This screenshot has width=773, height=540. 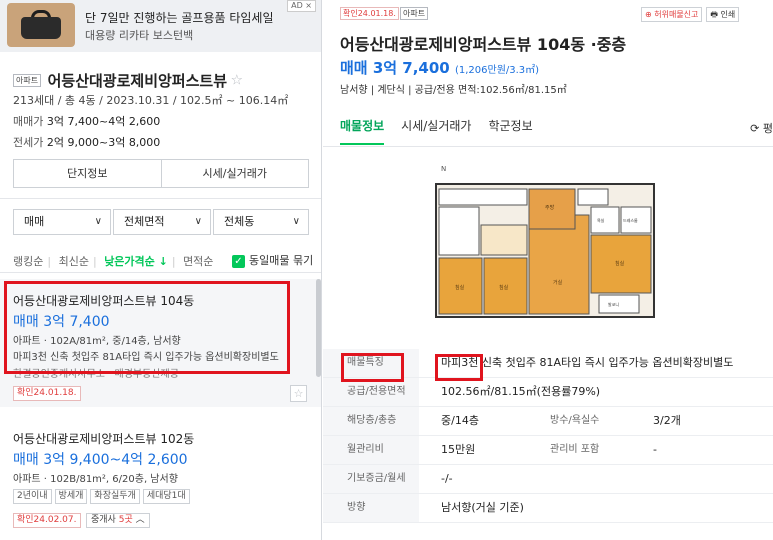 I want to click on info-value: 마피3천 신축 첫입주 81A타입 즉시 입주가능 옵션비확장비별도, so click(x=587, y=362).